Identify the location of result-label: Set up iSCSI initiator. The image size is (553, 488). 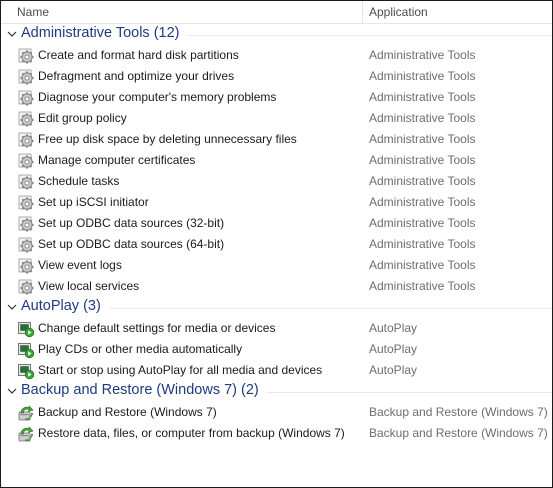
(93, 202).